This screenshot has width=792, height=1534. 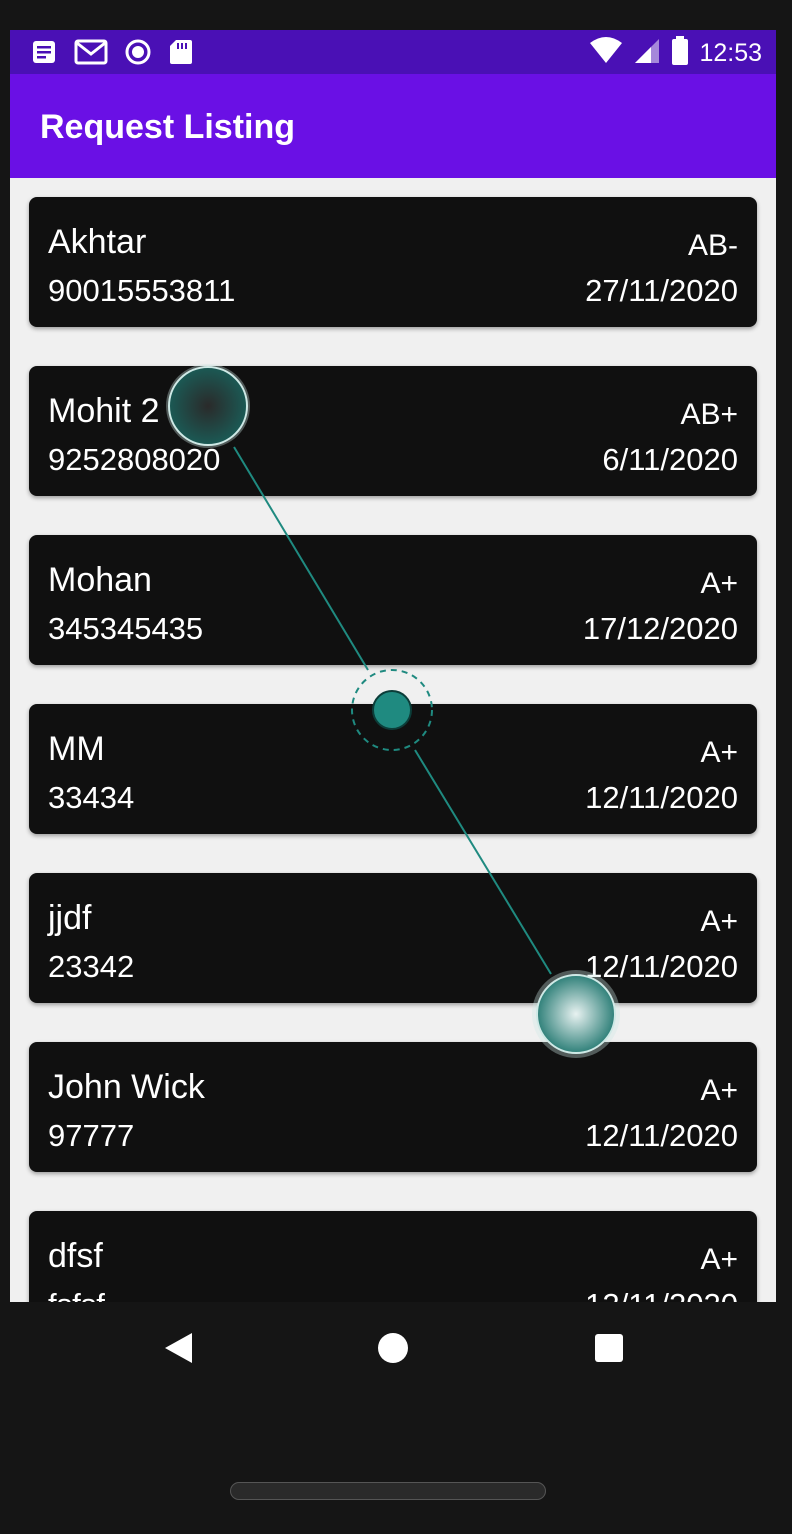 I want to click on request-card: dfsf fsfsf A+ 12/11/2020, so click(x=393, y=1256).